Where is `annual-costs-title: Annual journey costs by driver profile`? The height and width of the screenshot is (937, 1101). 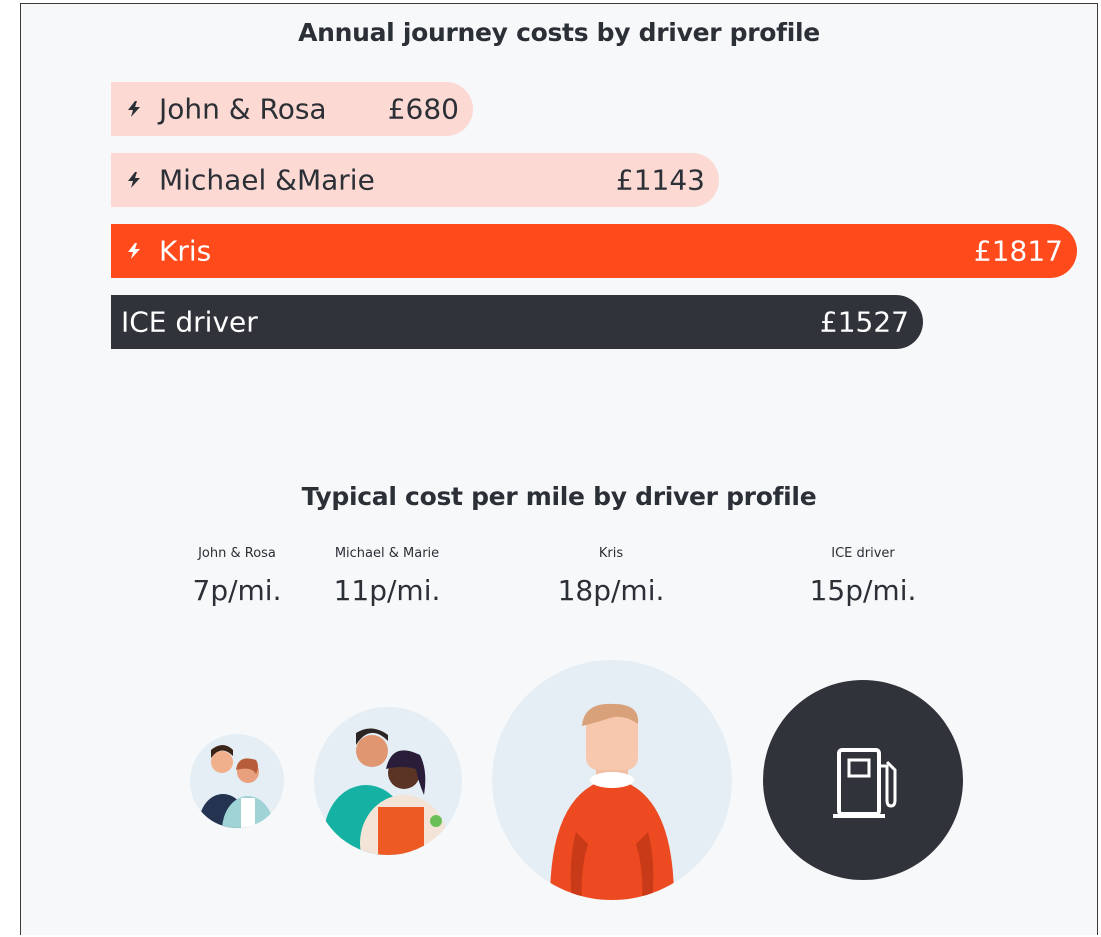
annual-costs-title: Annual journey costs by driver profile is located at coordinates (559, 32).